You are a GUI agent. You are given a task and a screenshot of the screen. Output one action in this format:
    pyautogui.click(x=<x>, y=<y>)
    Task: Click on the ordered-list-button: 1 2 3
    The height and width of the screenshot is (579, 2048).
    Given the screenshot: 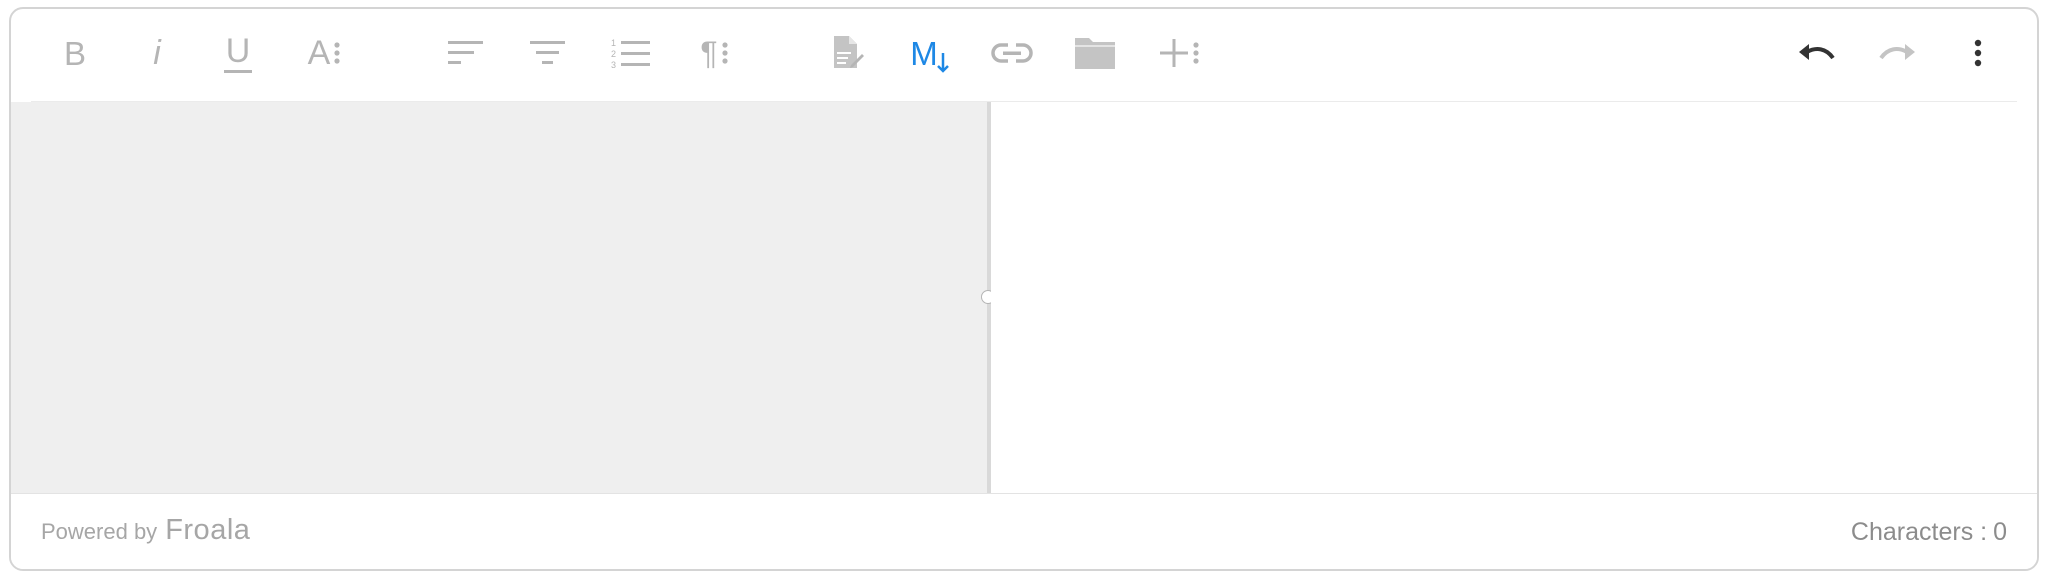 What is the action you would take?
    pyautogui.click(x=631, y=53)
    